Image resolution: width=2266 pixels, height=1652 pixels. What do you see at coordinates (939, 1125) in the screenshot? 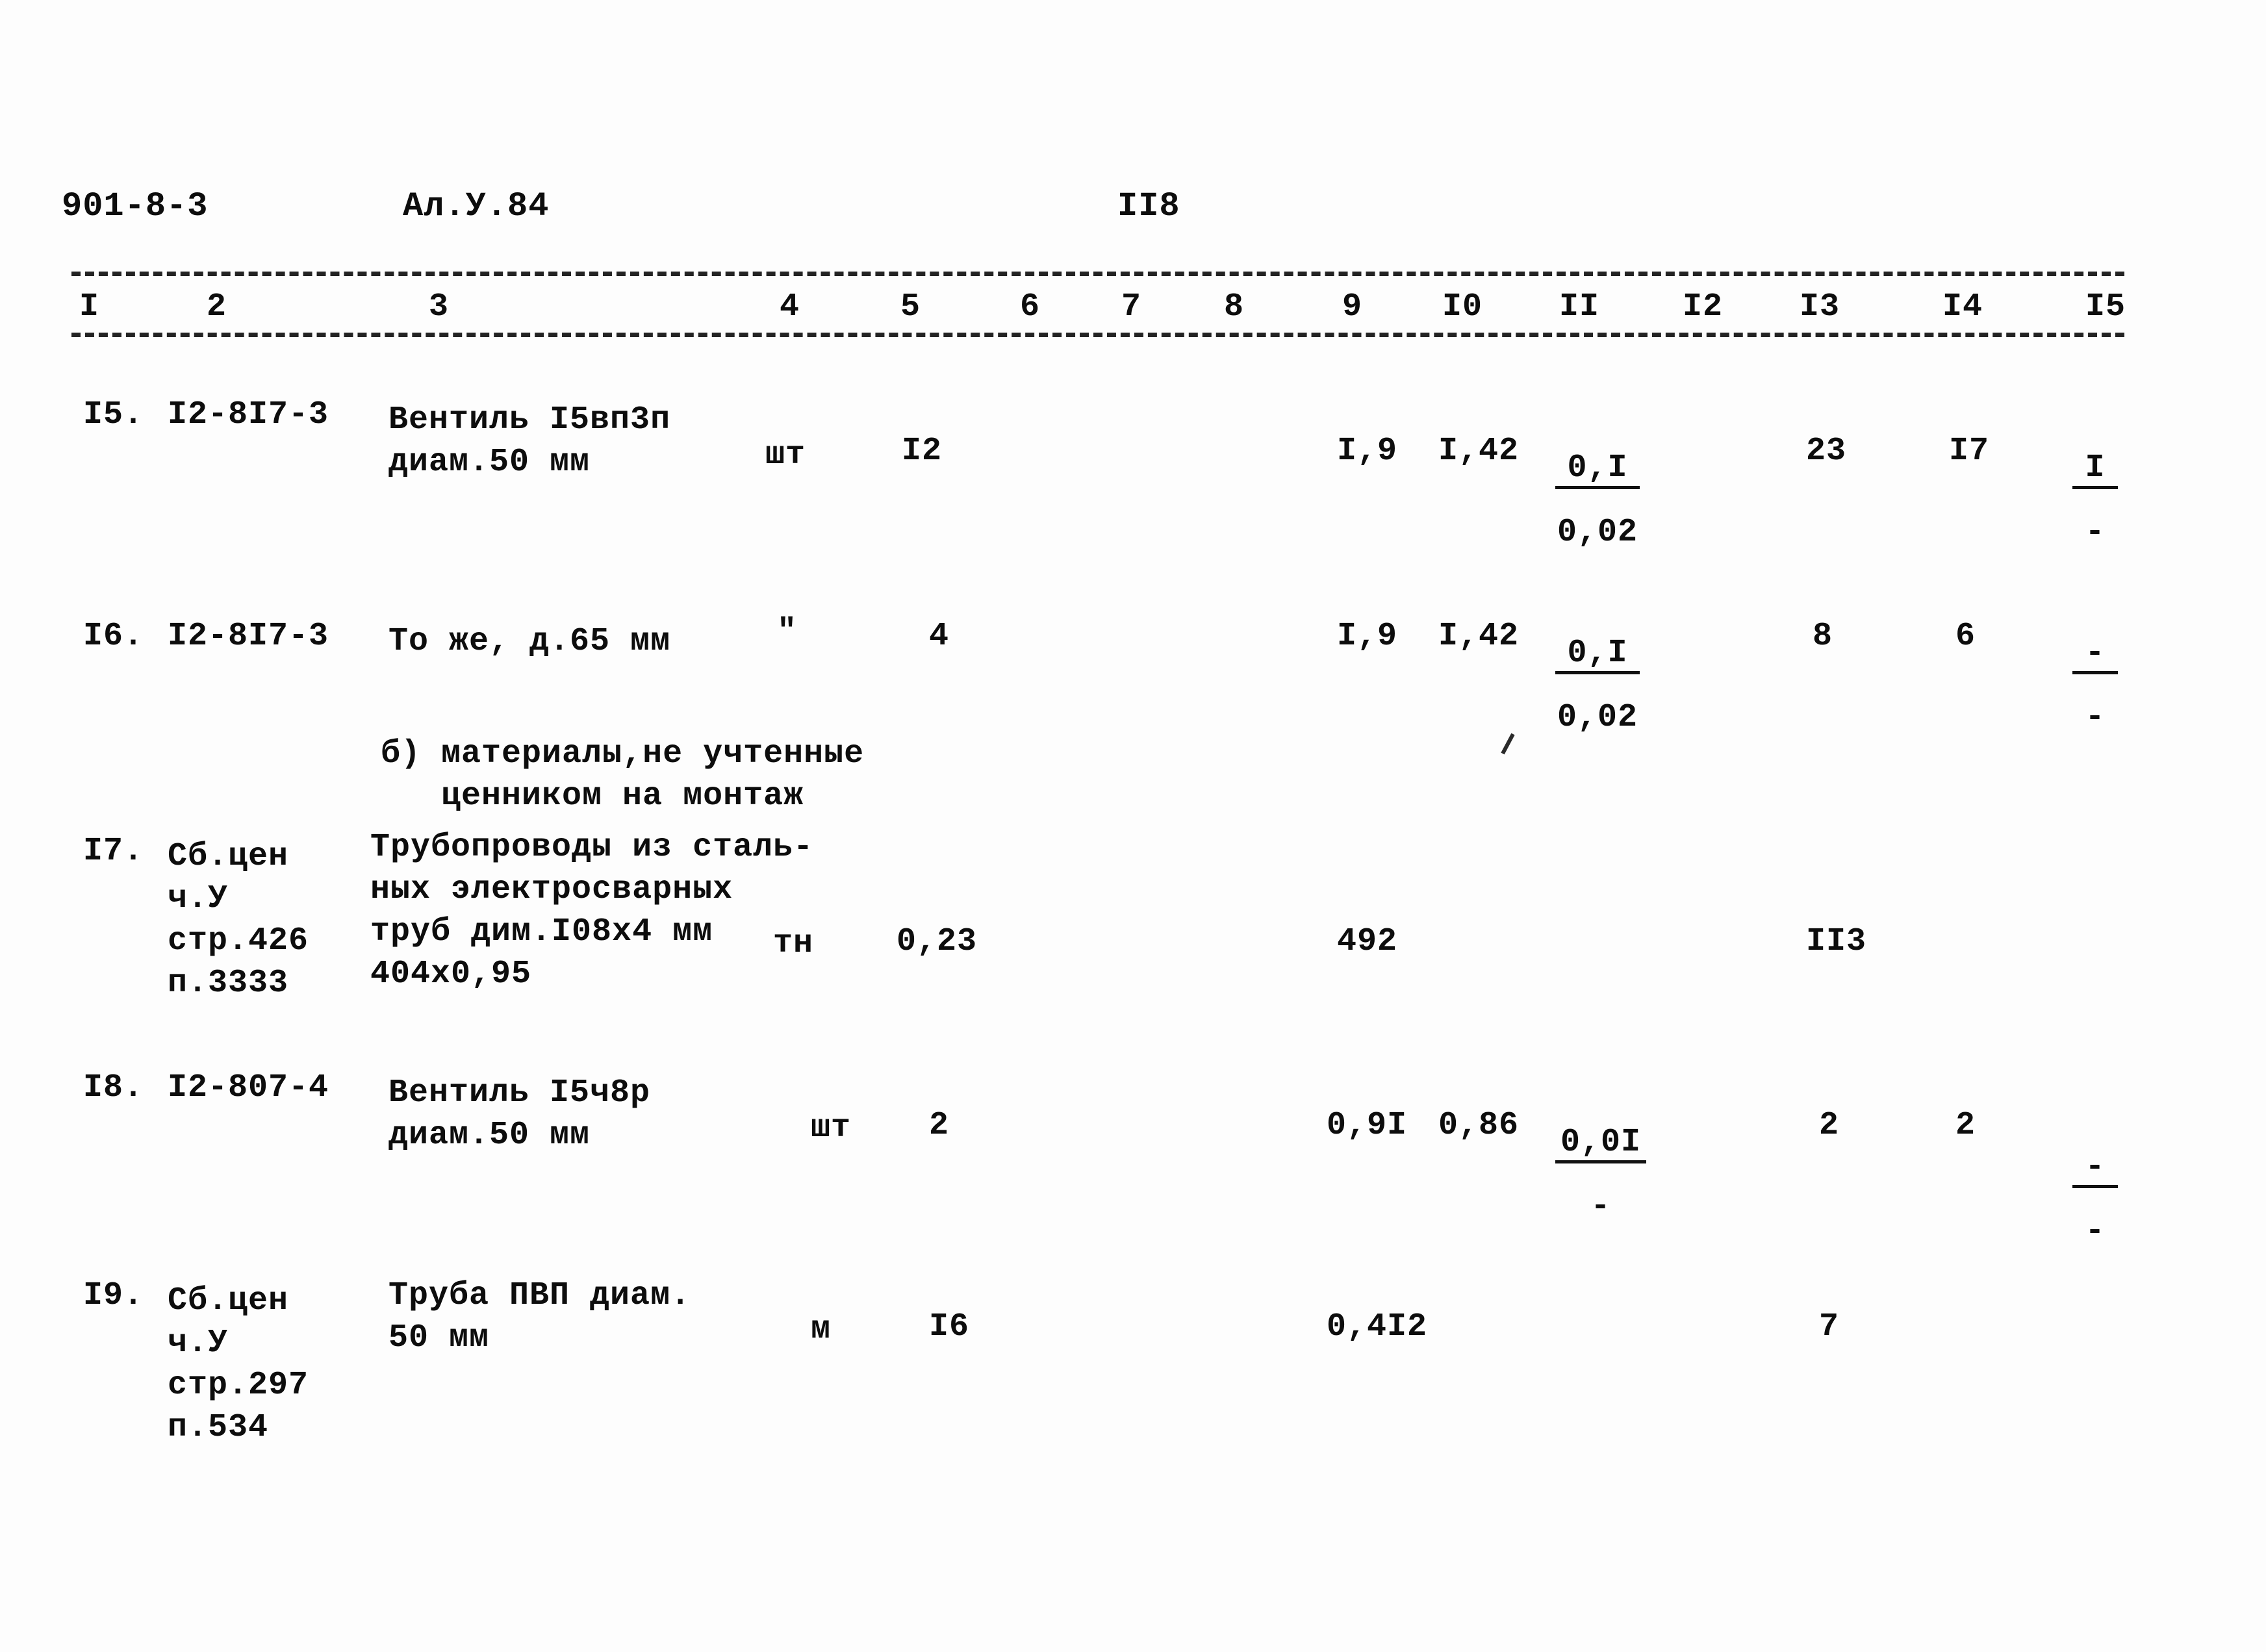
I see `row-qty: 2` at bounding box center [939, 1125].